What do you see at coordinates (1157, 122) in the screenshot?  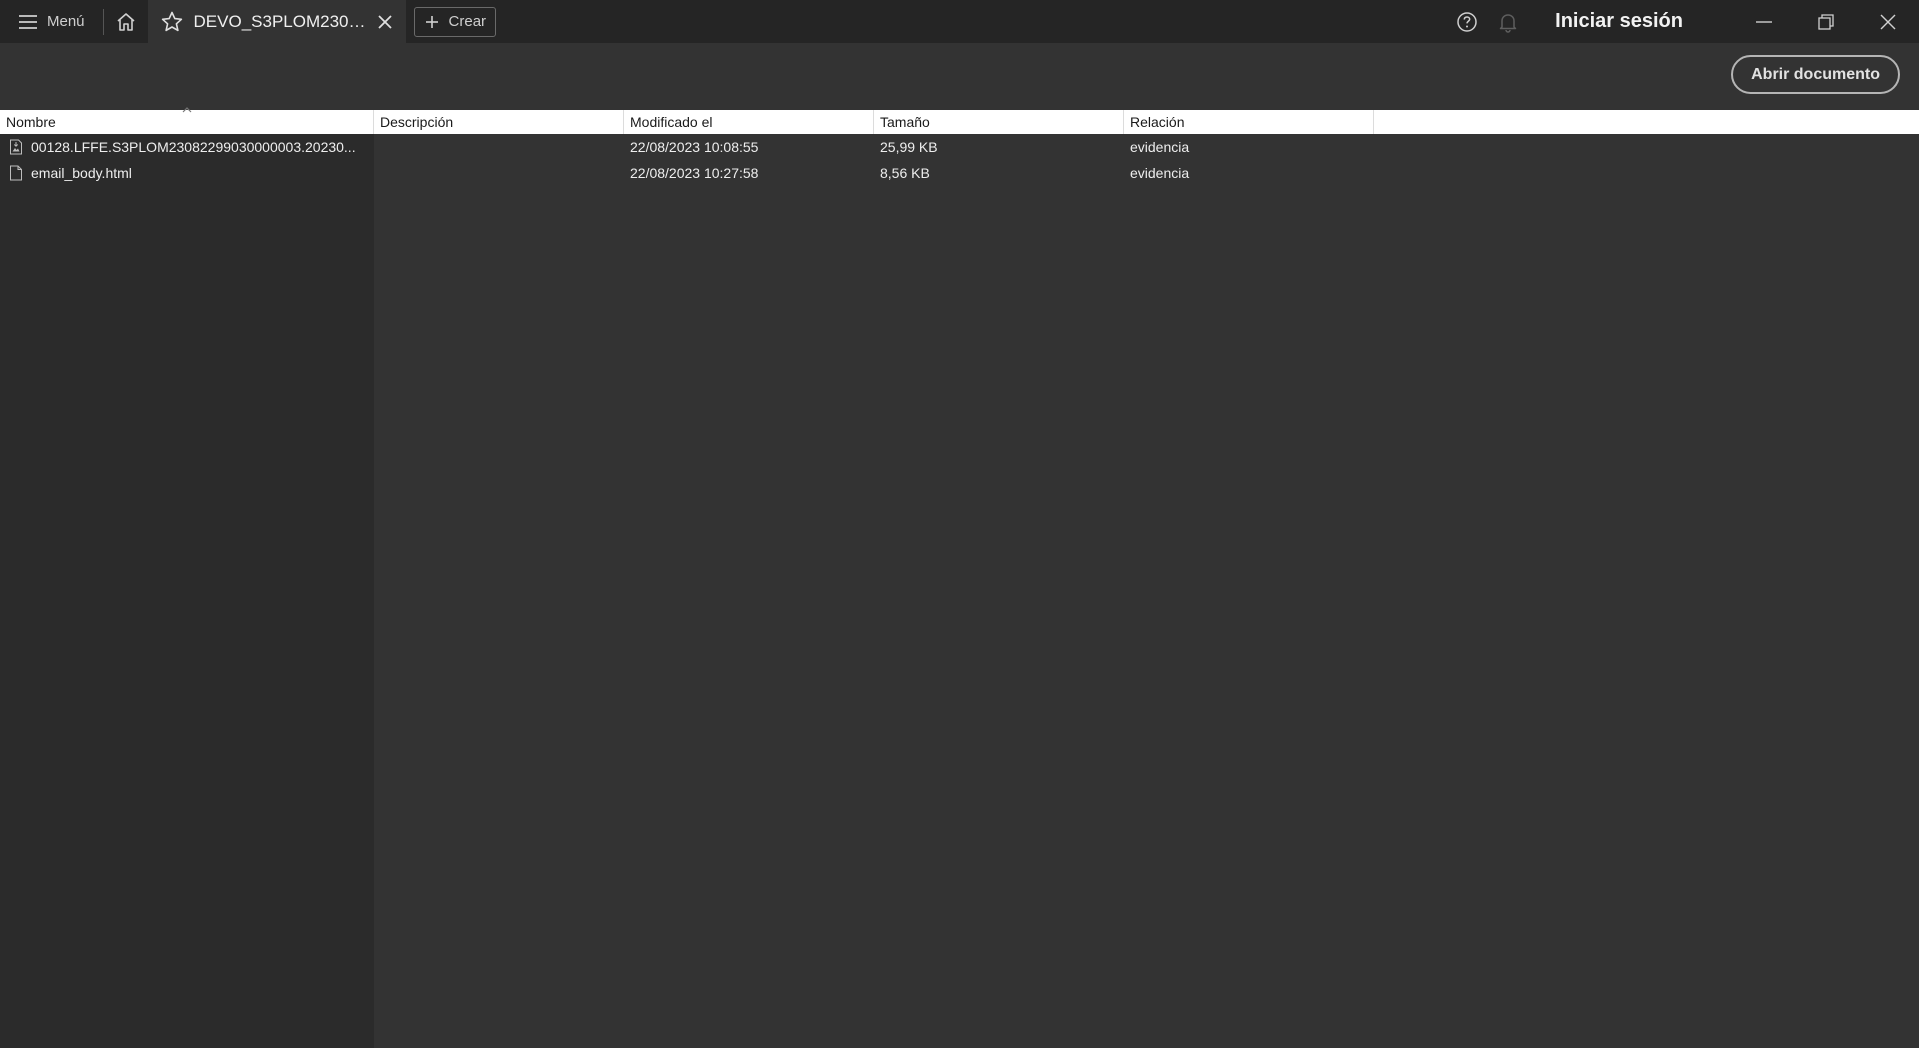 I see `column-header-label: Relación` at bounding box center [1157, 122].